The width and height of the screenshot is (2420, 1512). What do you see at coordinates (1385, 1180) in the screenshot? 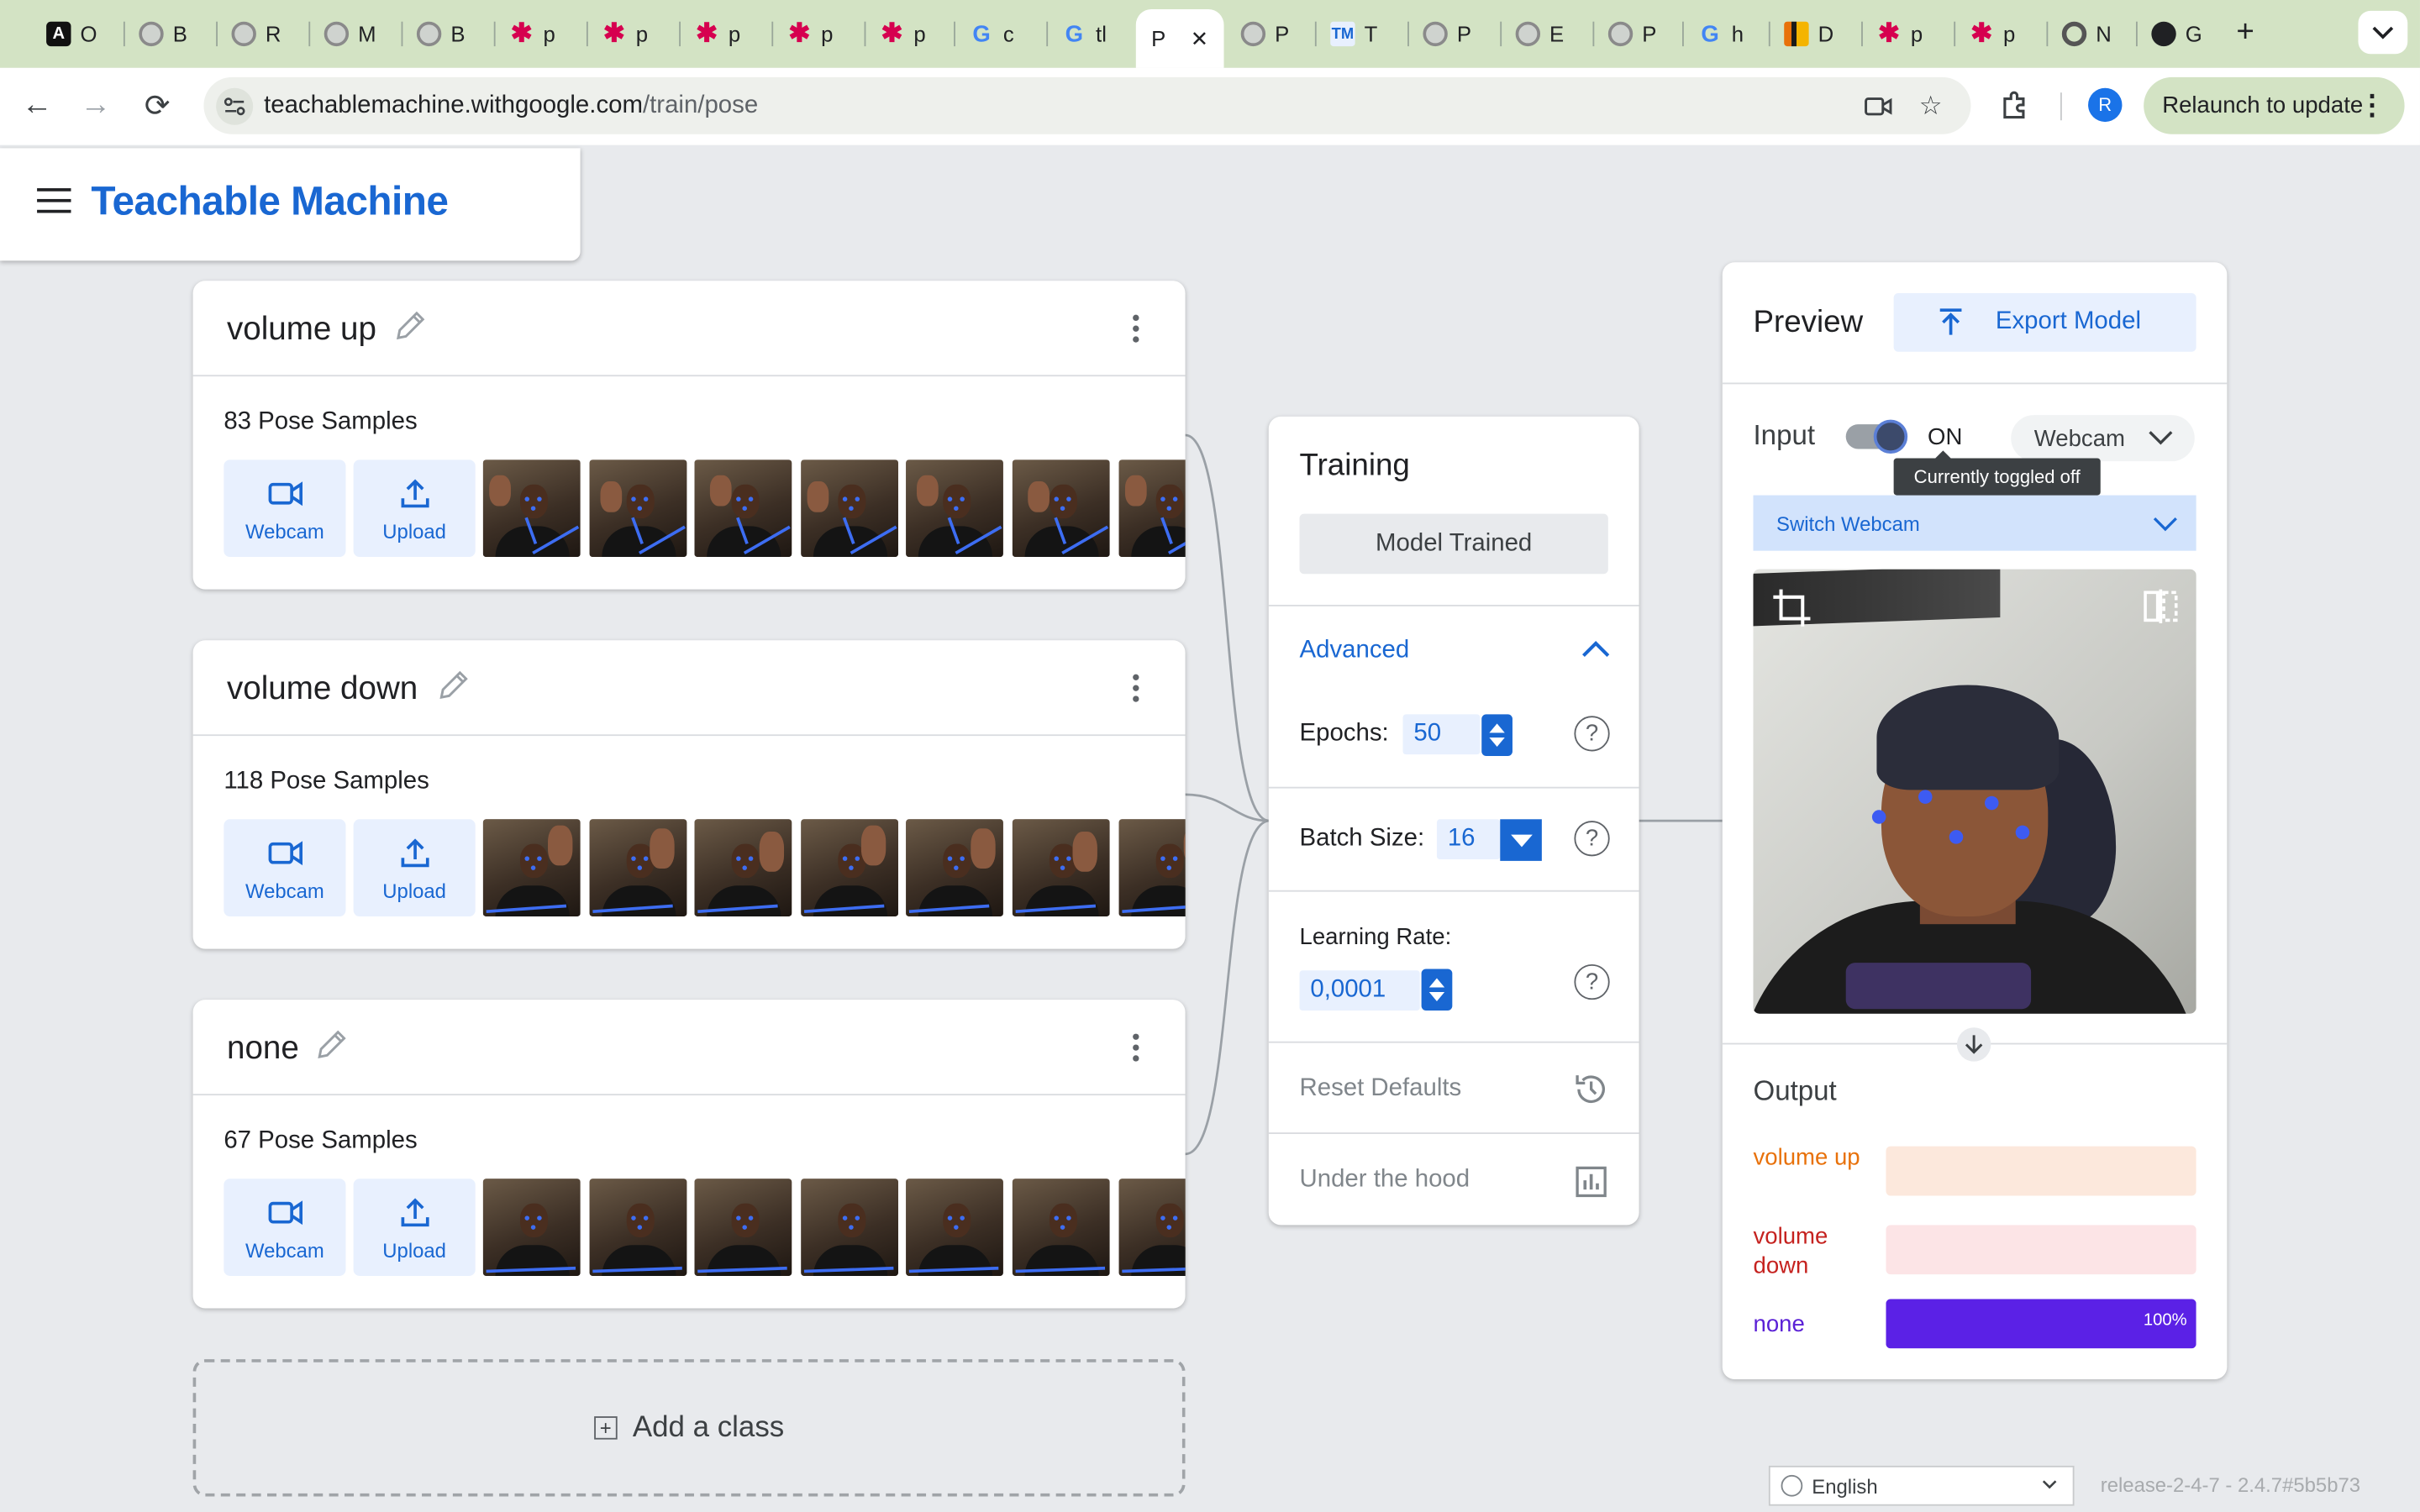
I see `under-the-hood-button: Under the hood` at bounding box center [1385, 1180].